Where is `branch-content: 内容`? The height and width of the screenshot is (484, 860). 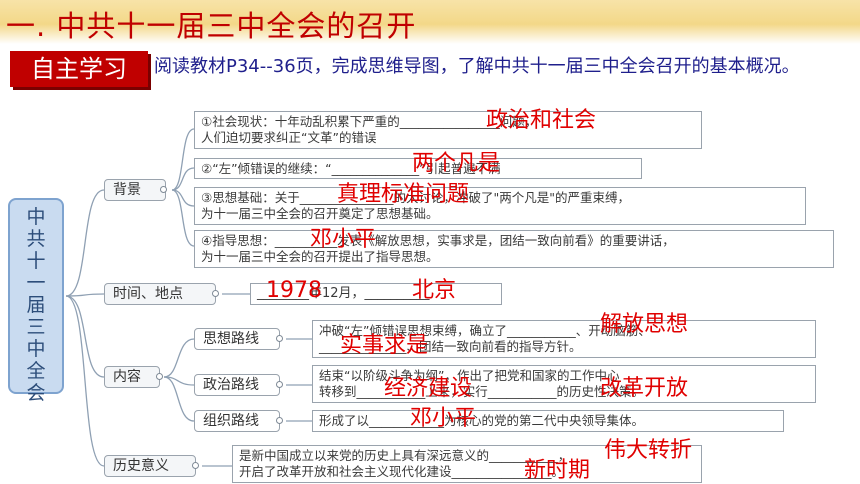 branch-content: 内容 is located at coordinates (132, 377).